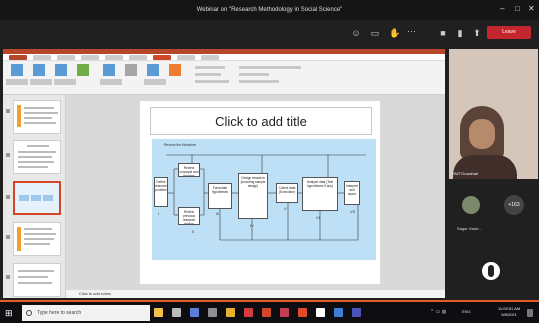 The width and height of the screenshot is (539, 323). Describe the element at coordinates (158, 312) in the screenshot. I see `explorer-icon` at that location.